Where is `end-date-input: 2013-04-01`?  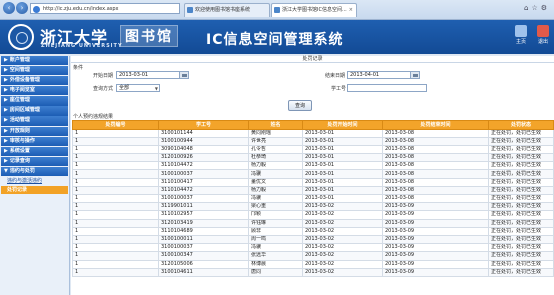
end-date-input: 2013-04-01 is located at coordinates (379, 75).